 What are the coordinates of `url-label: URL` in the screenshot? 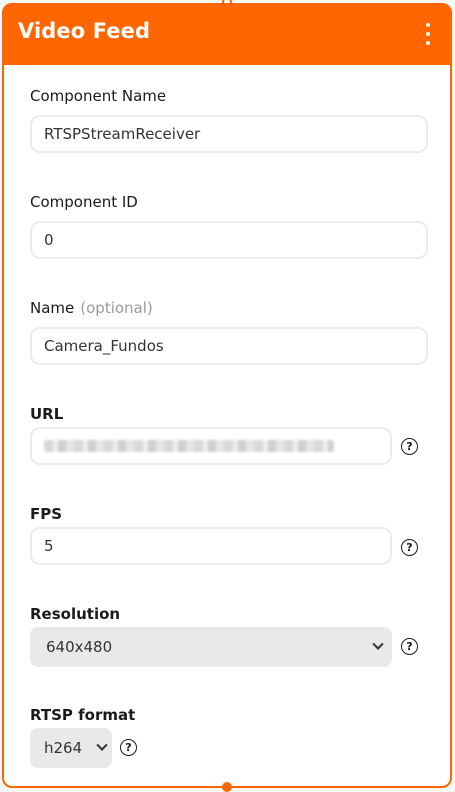 It's located at (47, 414).